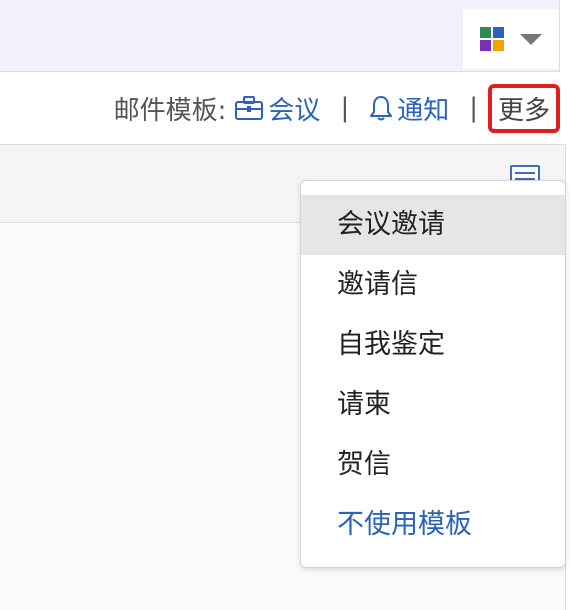 The height and width of the screenshot is (610, 572). What do you see at coordinates (492, 39) in the screenshot?
I see `apps-grid-icon` at bounding box center [492, 39].